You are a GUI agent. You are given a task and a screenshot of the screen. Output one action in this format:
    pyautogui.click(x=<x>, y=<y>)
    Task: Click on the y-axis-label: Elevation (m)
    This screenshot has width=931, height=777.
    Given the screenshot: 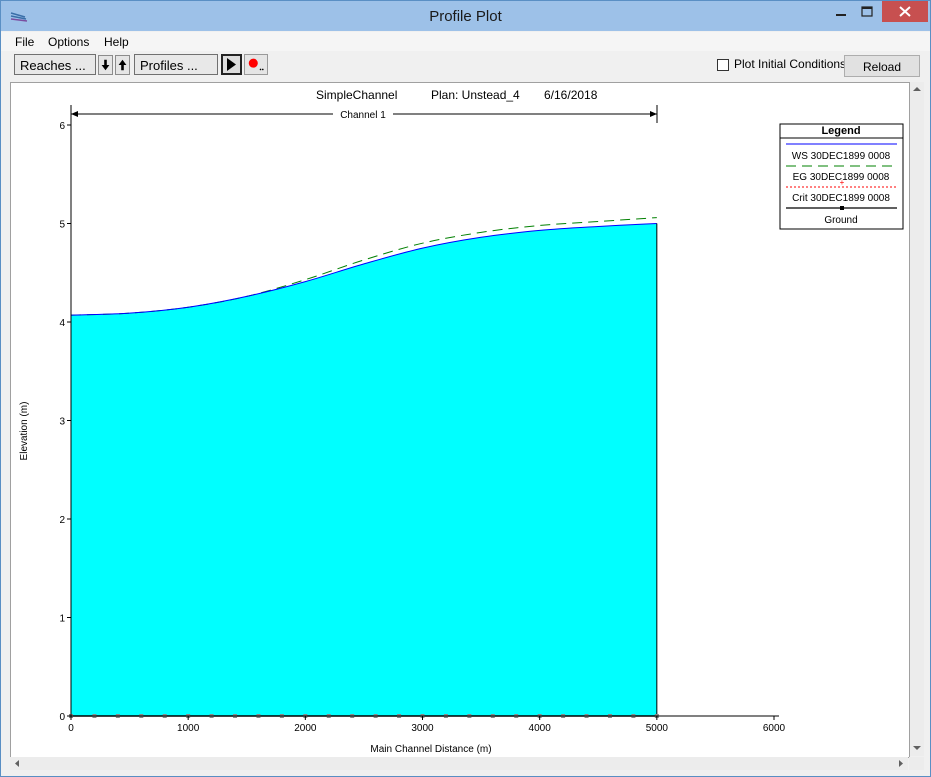 What is the action you would take?
    pyautogui.click(x=24, y=431)
    